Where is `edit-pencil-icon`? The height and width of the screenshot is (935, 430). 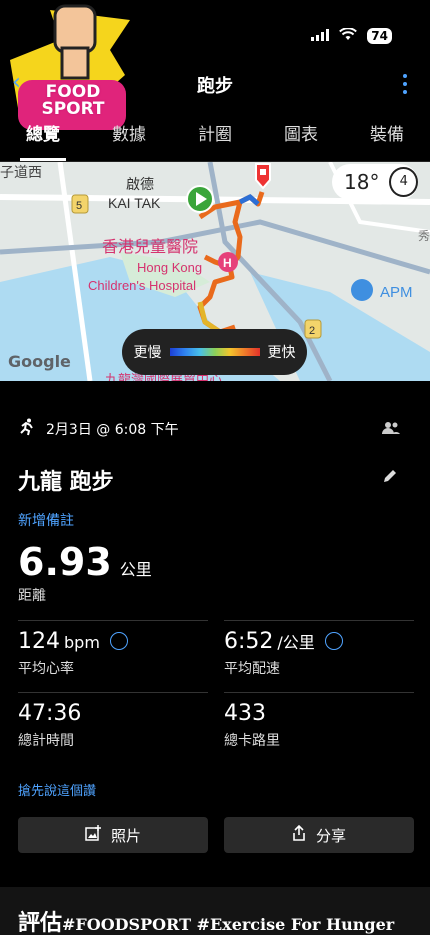
edit-pencil-icon is located at coordinates (390, 478).